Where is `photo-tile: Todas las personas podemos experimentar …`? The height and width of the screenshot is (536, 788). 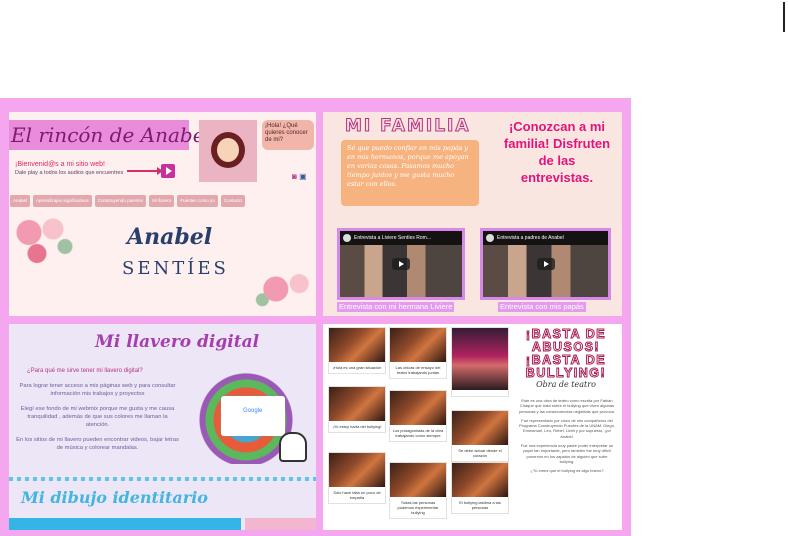
photo-tile: Todas las personas podemos experimentar … is located at coordinates (418, 490).